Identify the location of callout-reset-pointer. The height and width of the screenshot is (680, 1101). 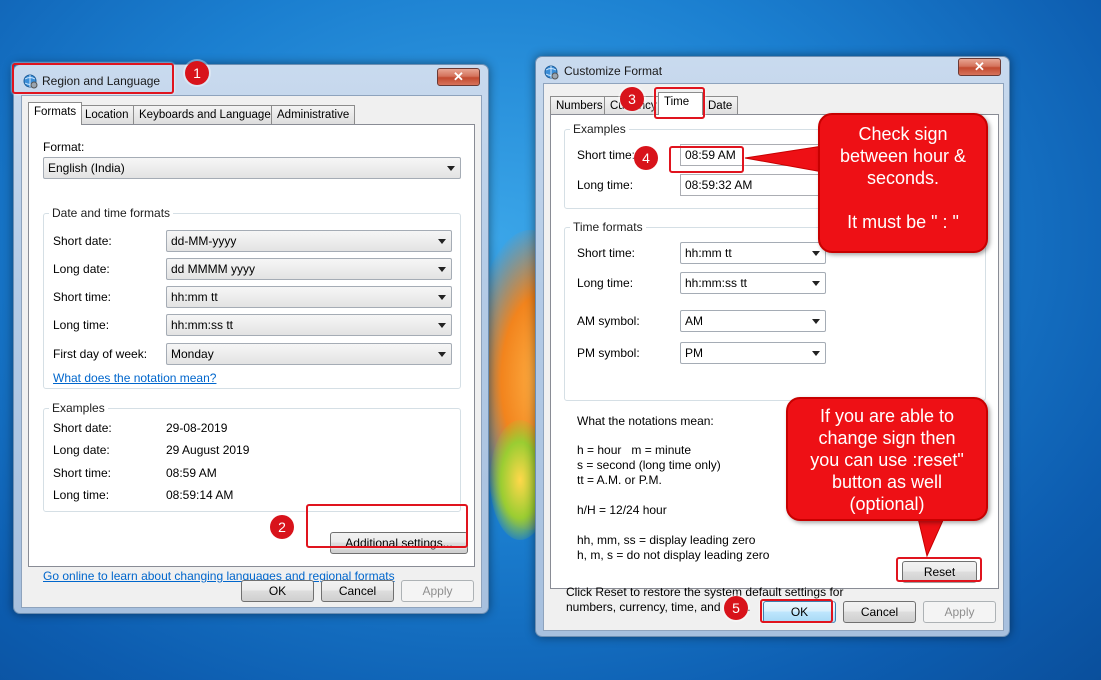
(931, 537).